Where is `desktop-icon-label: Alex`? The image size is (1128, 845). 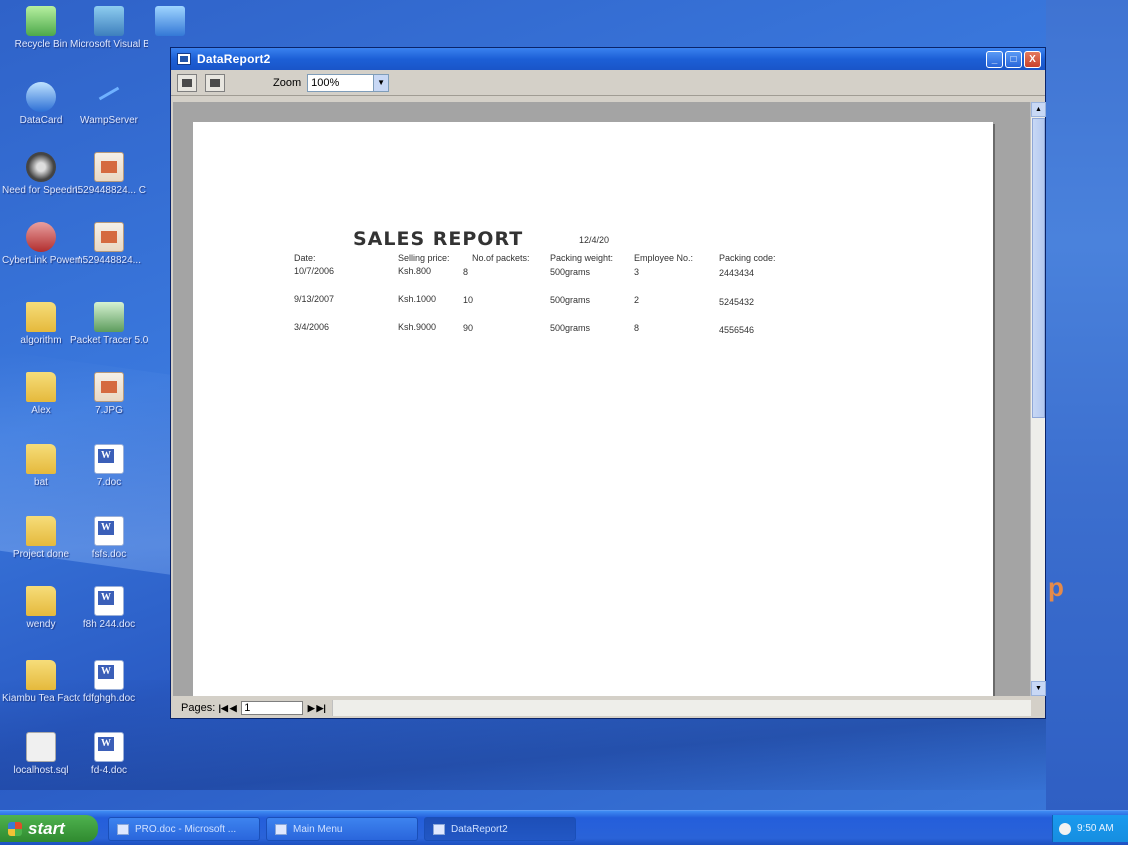
desktop-icon-label: Alex is located at coordinates (41, 410).